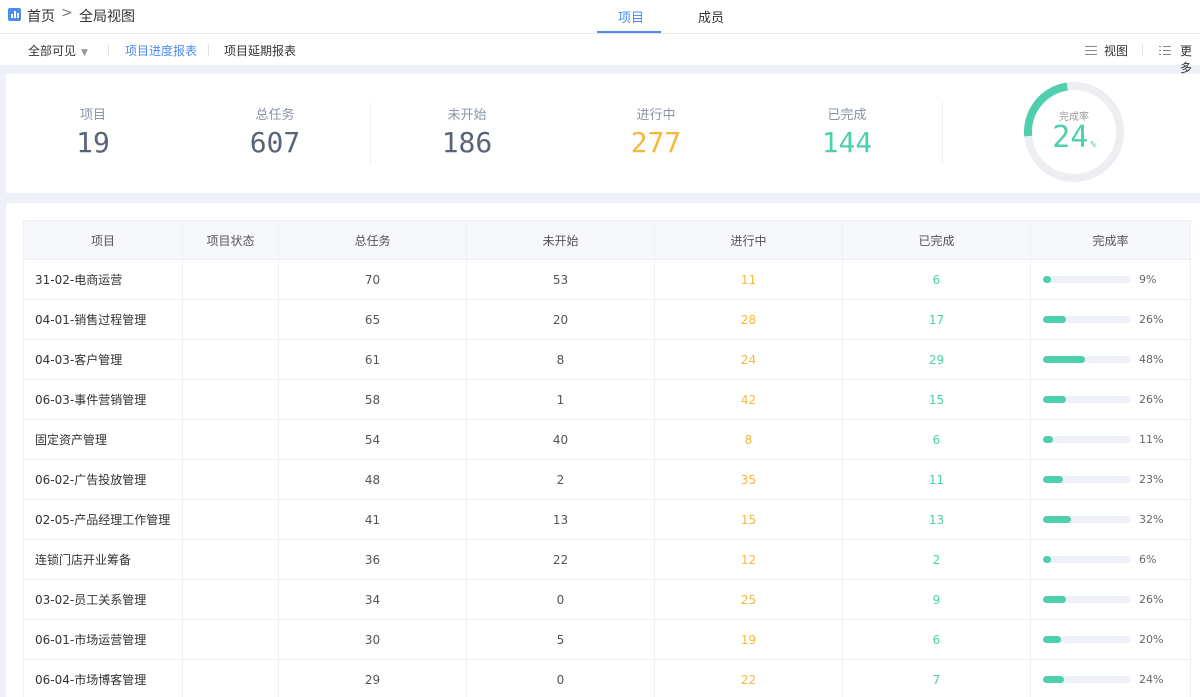  I want to click on table-header: 项目 项目状态 总任务 未开始 进行中 已完成 完成率, so click(607, 240).